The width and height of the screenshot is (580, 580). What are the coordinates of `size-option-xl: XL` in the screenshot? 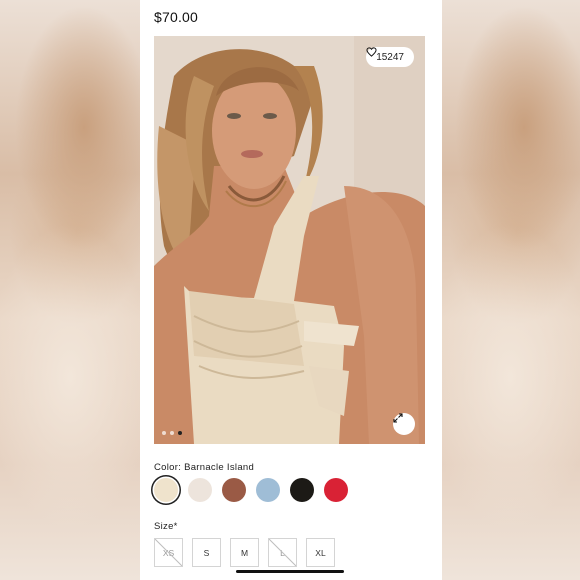 It's located at (320, 552).